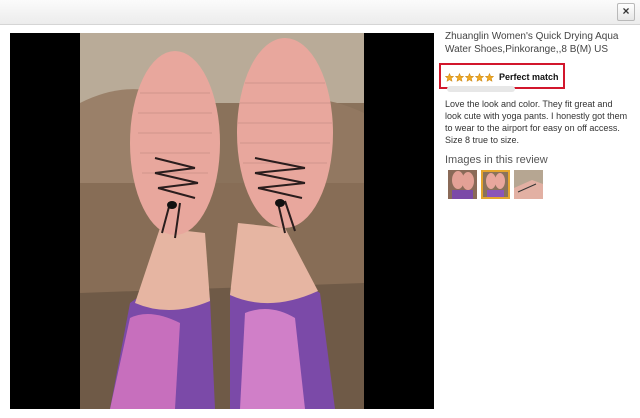 This screenshot has width=640, height=418. I want to click on review-rating: Perfect match, so click(502, 77).